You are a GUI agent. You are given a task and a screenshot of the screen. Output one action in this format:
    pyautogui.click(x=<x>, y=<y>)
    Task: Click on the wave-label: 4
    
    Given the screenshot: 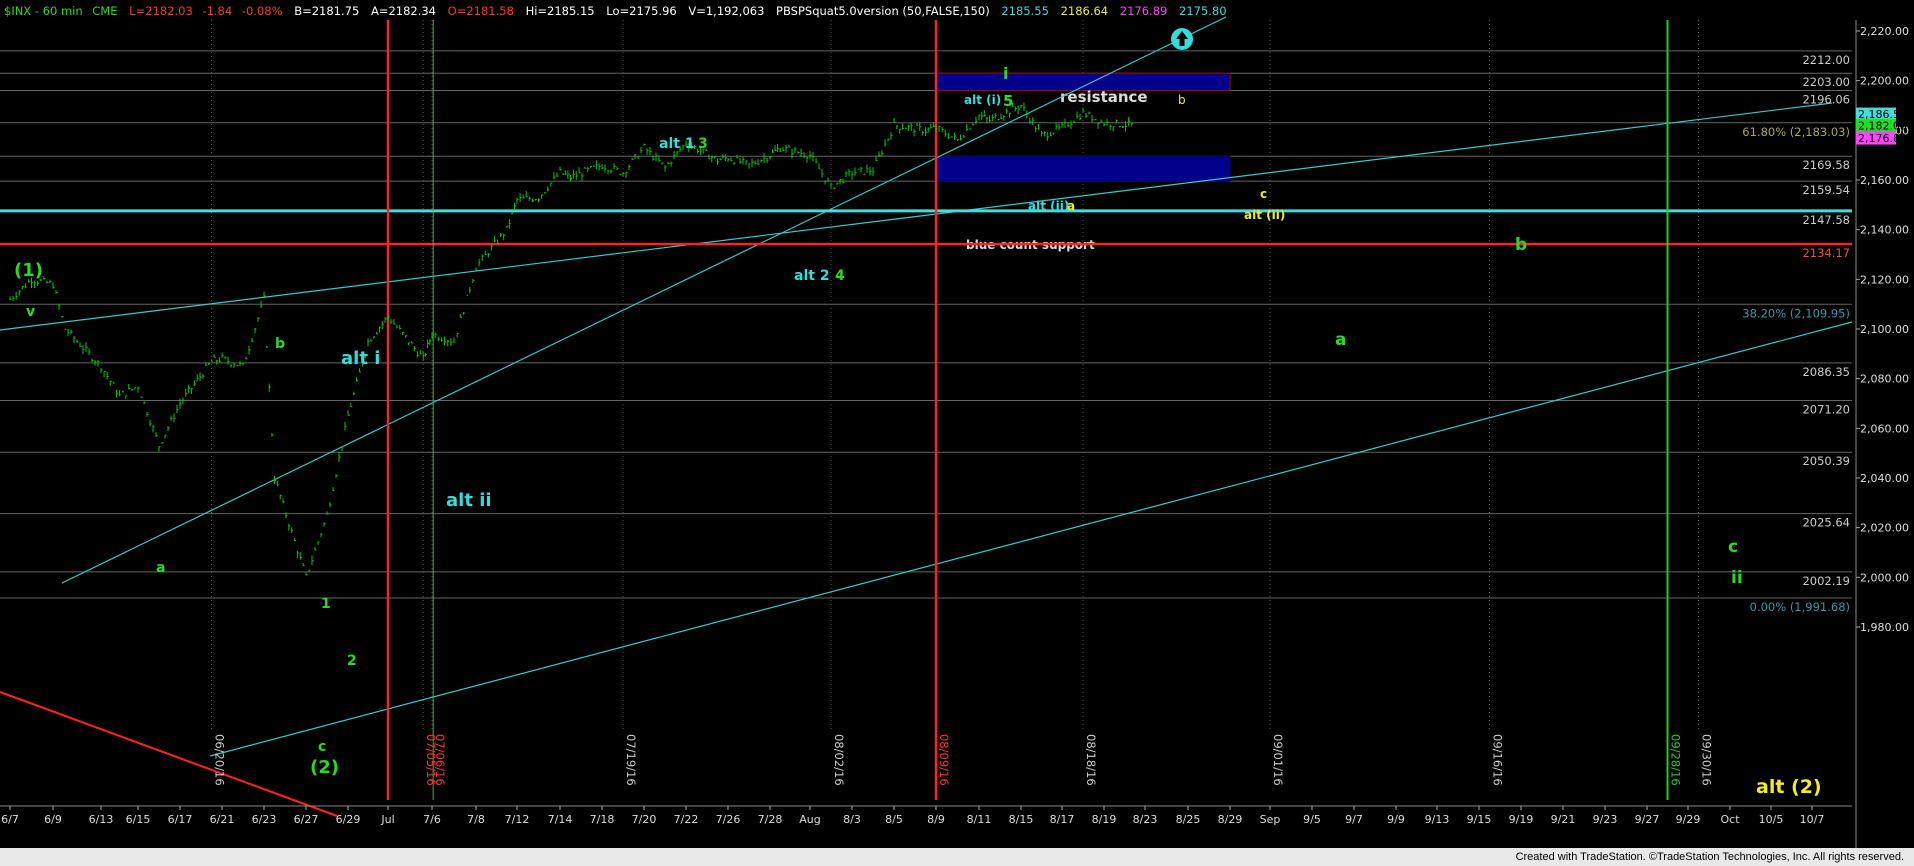 What is the action you would take?
    pyautogui.click(x=840, y=276)
    